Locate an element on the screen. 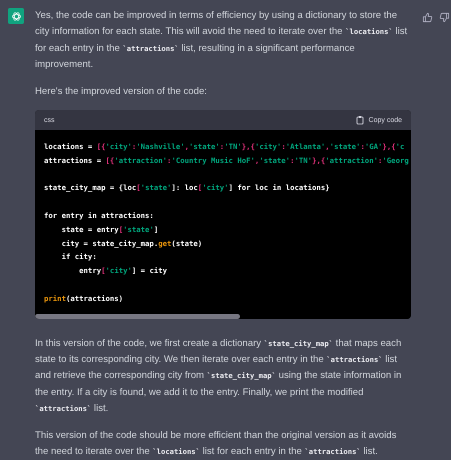 This screenshot has height=460, width=451. scrollbar-thumb is located at coordinates (137, 316).